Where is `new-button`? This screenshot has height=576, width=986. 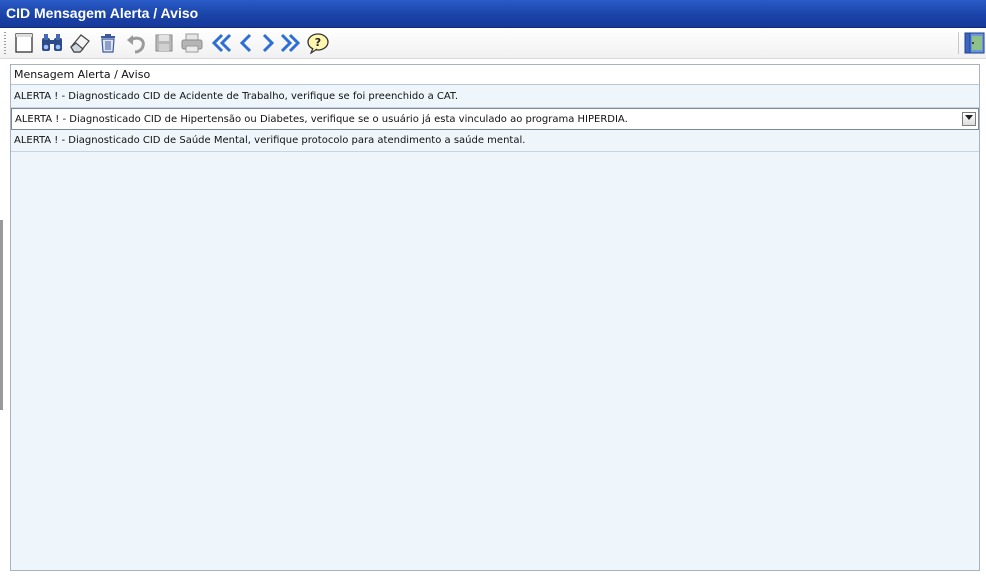
new-button is located at coordinates (24, 43).